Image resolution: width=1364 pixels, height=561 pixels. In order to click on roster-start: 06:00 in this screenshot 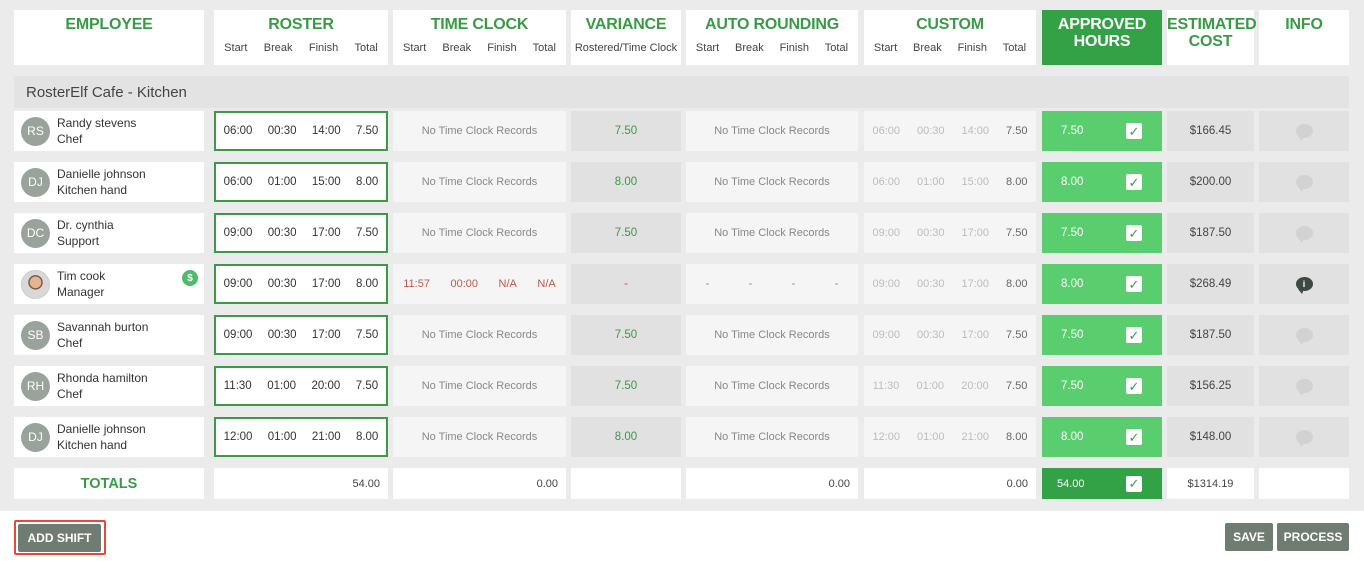, I will do `click(238, 182)`.